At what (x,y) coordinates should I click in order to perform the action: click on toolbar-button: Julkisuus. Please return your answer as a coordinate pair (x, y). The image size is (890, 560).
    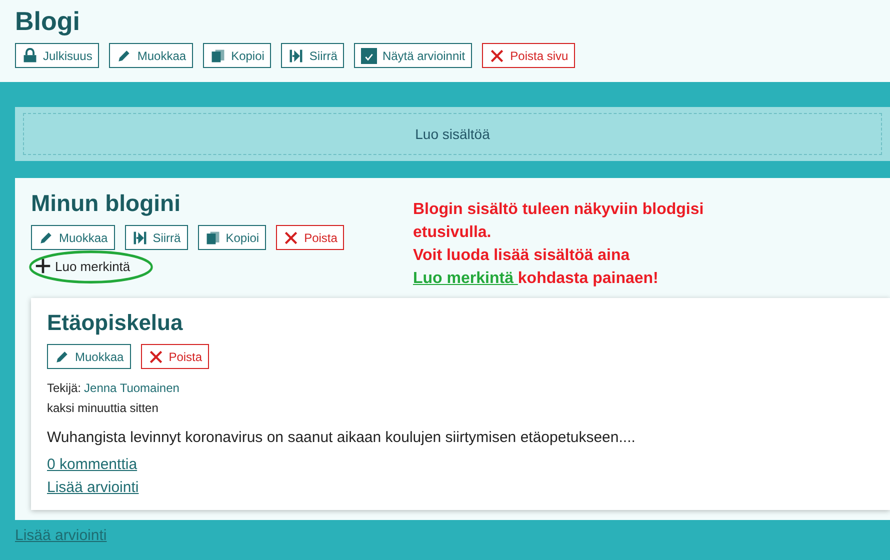
    Looking at the image, I should click on (57, 55).